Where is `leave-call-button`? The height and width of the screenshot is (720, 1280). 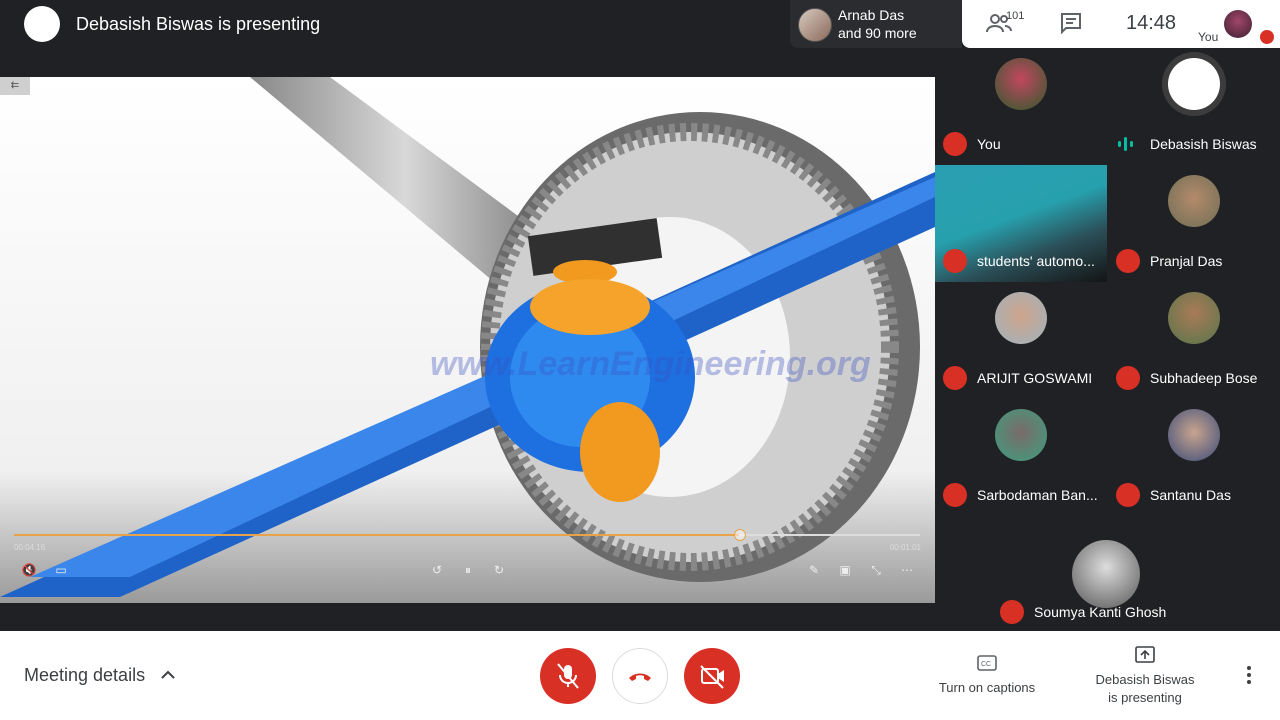 leave-call-button is located at coordinates (640, 676).